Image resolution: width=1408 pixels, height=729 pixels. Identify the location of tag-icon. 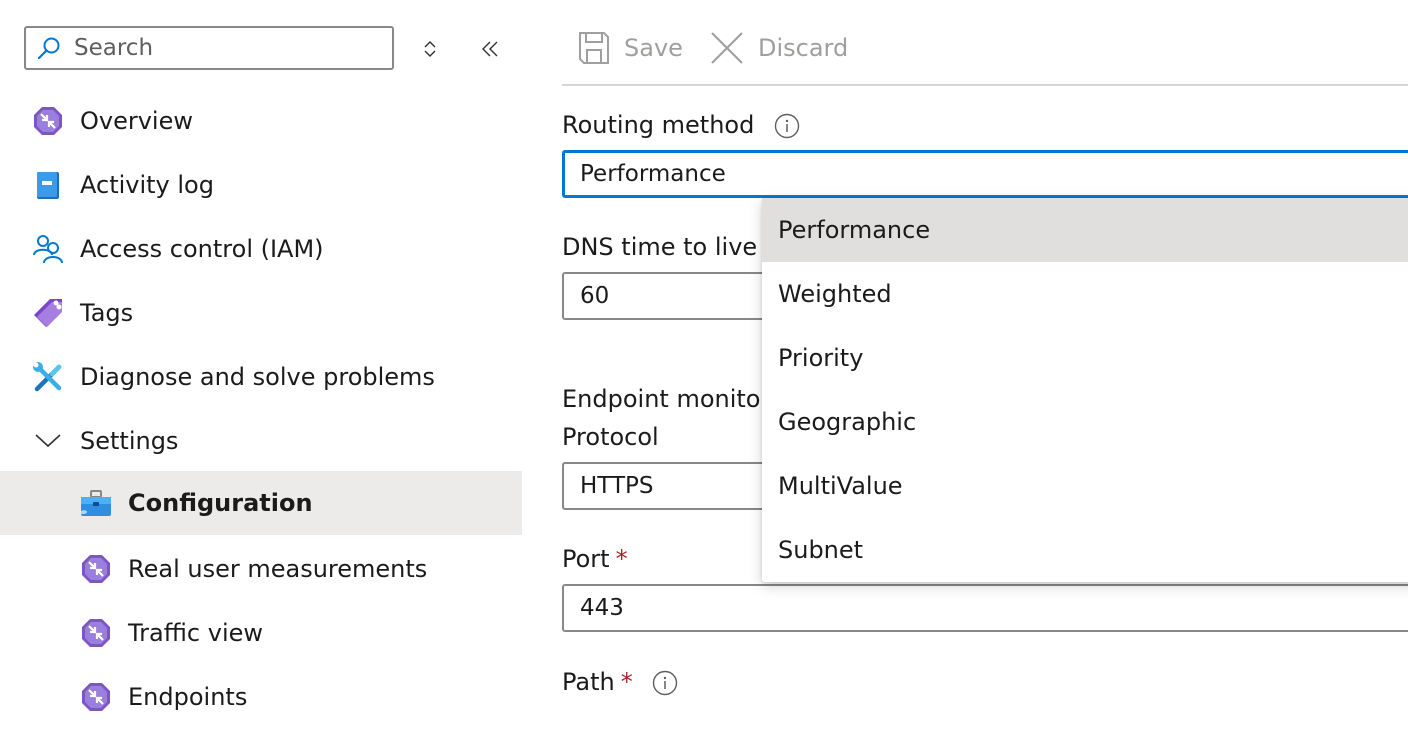
(48, 313).